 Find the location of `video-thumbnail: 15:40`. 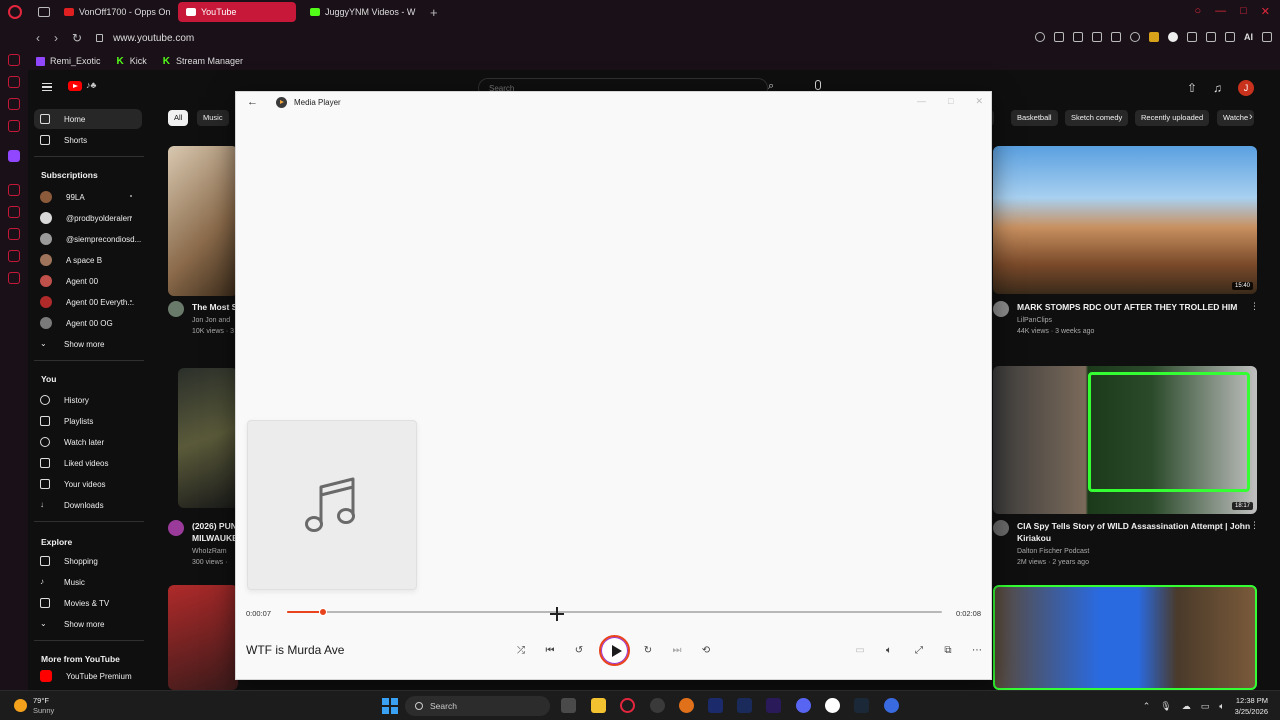

video-thumbnail: 15:40 is located at coordinates (1125, 220).